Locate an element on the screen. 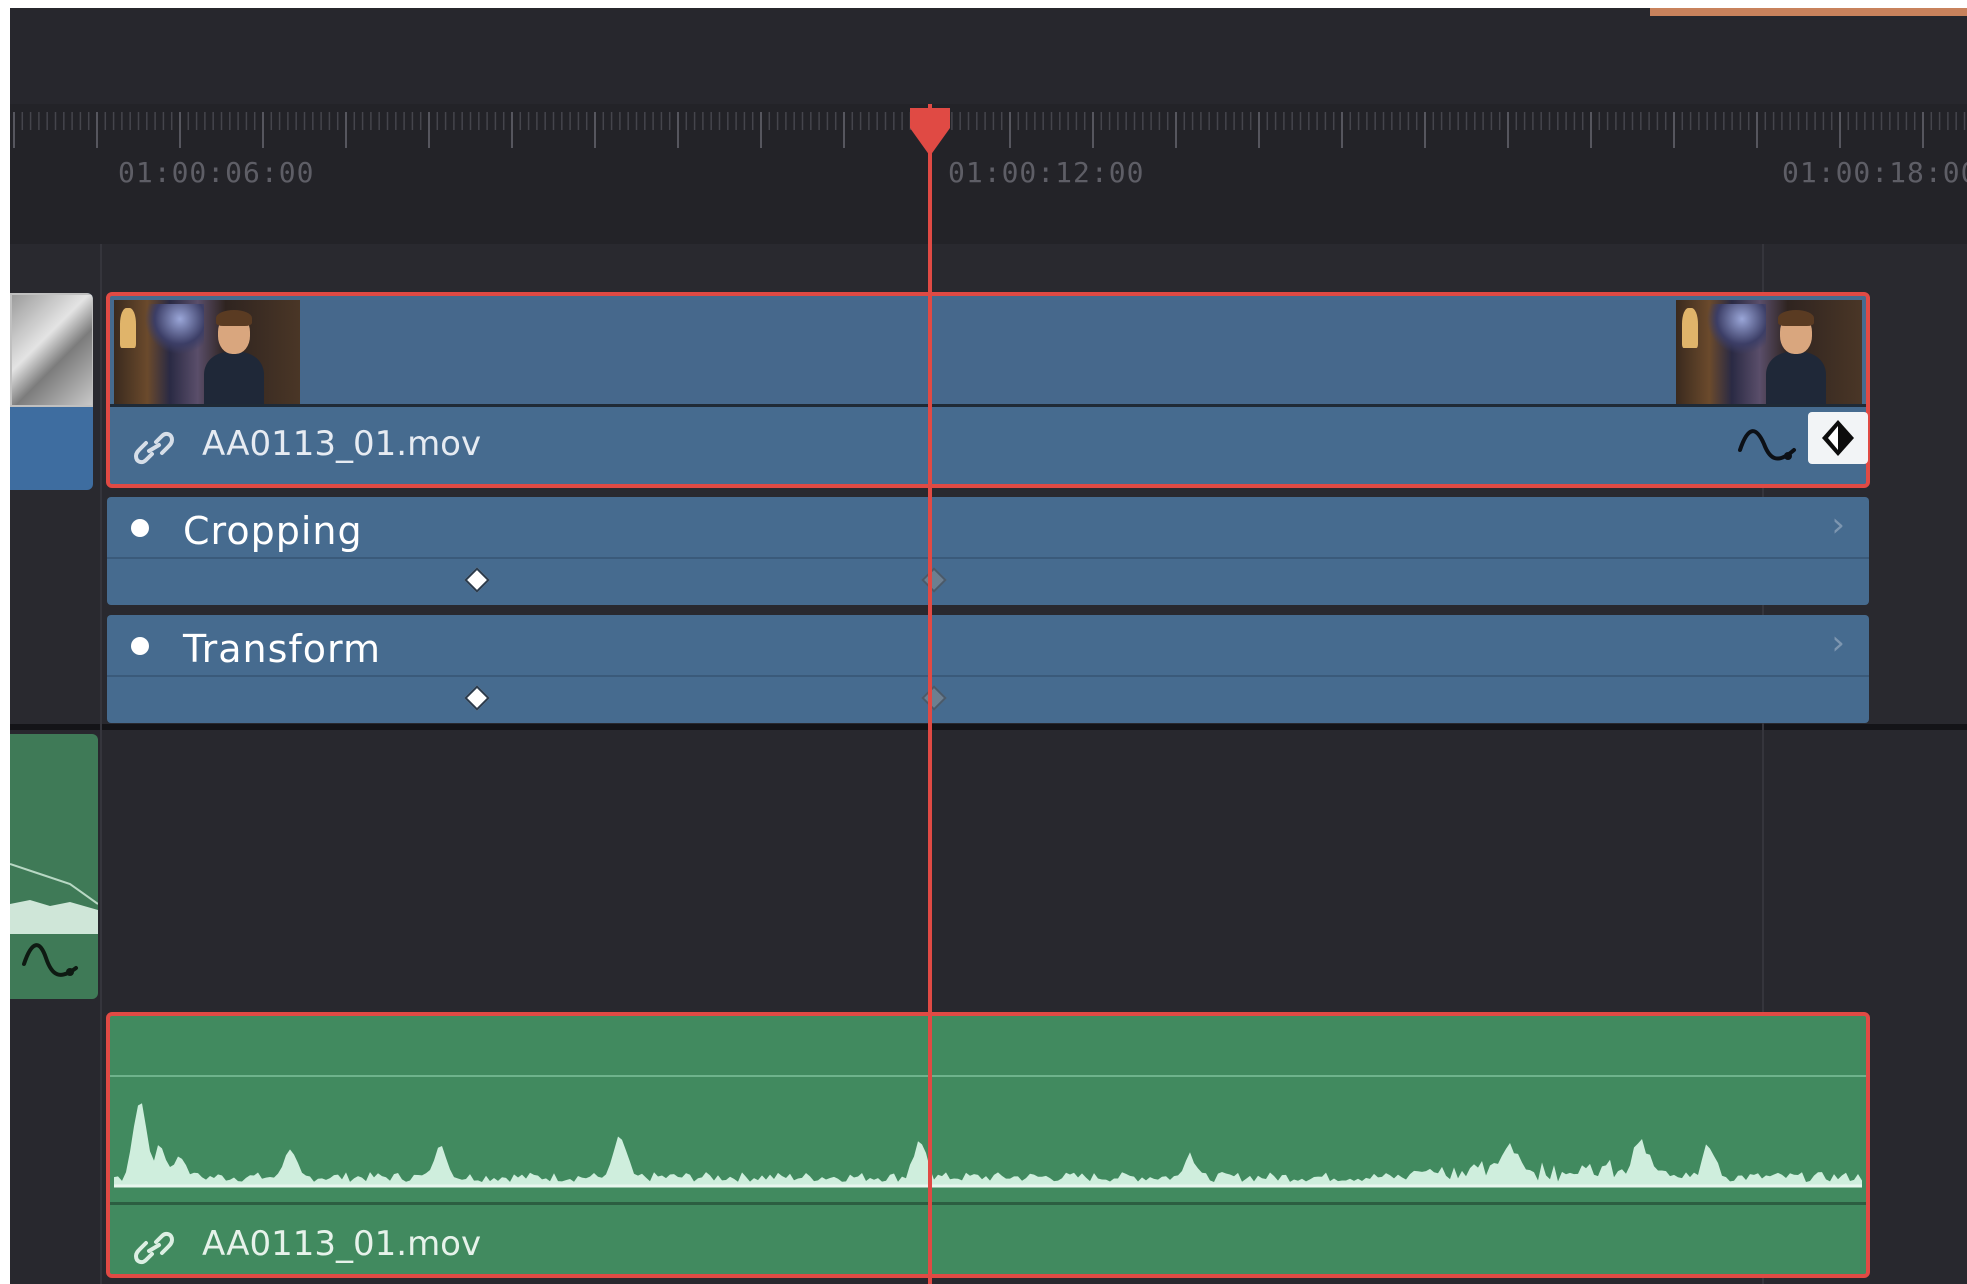 This screenshot has width=1967, height=1284. video-clip: AA0113_01.mov is located at coordinates (988, 390).